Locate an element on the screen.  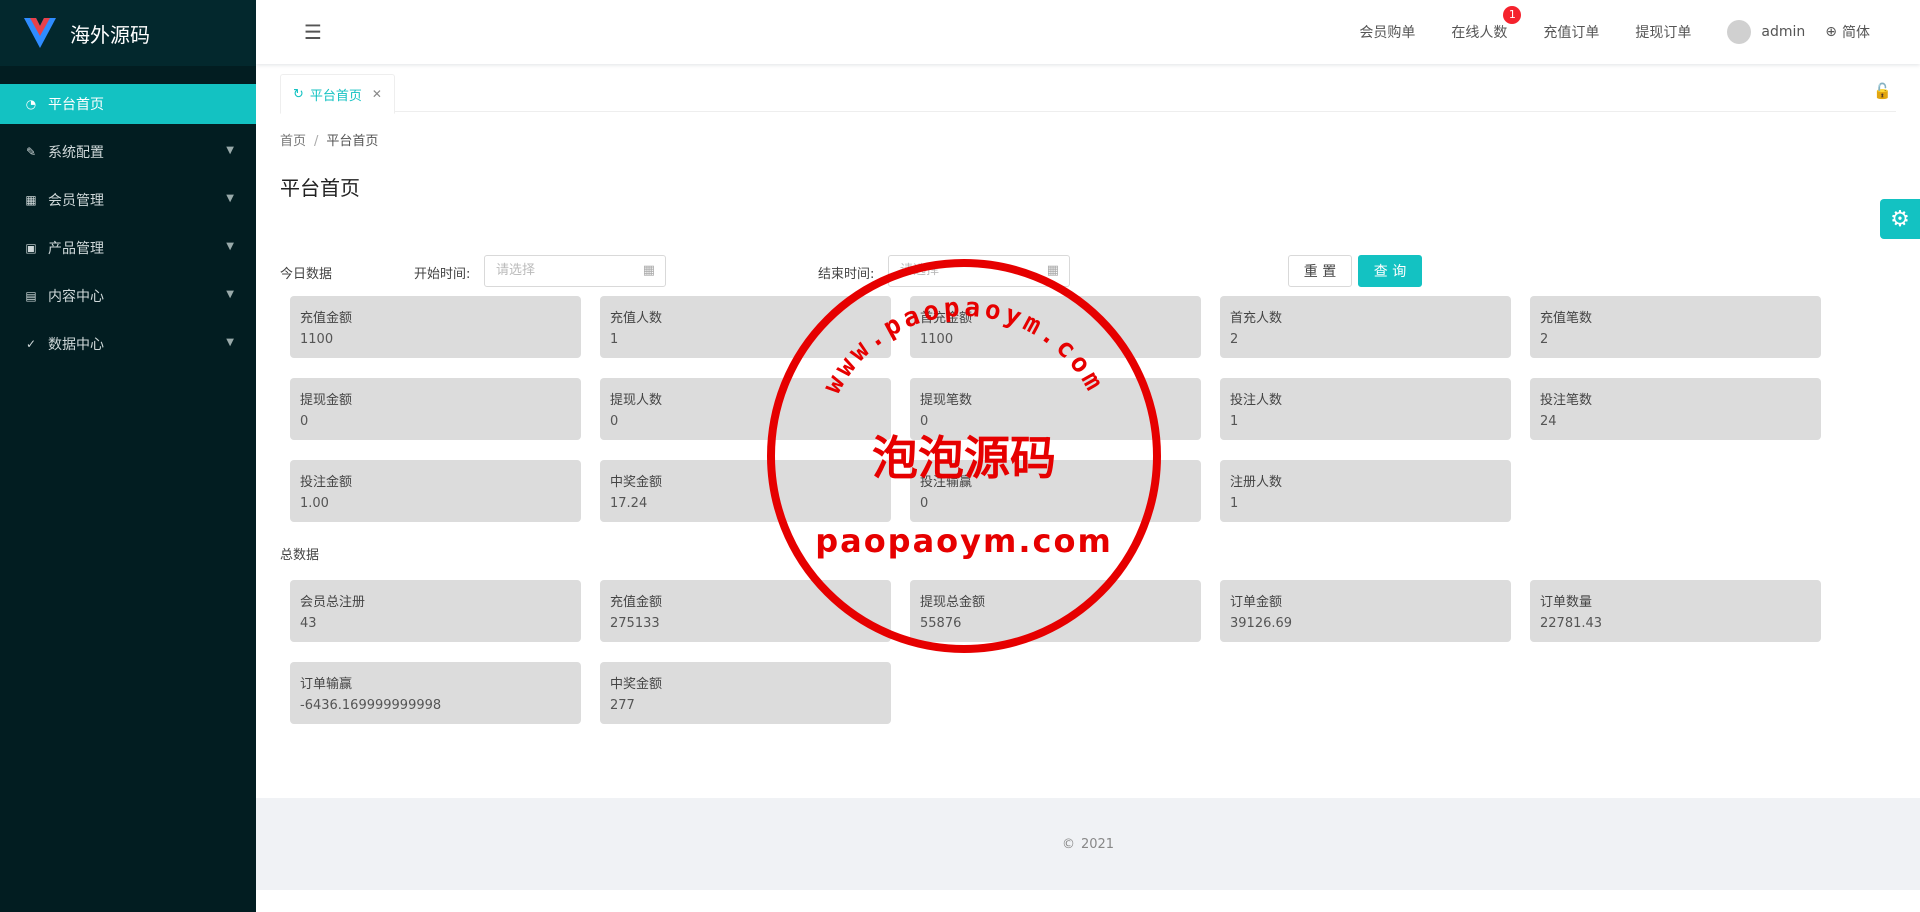
table-icon: ▦ is located at coordinates (31, 200).